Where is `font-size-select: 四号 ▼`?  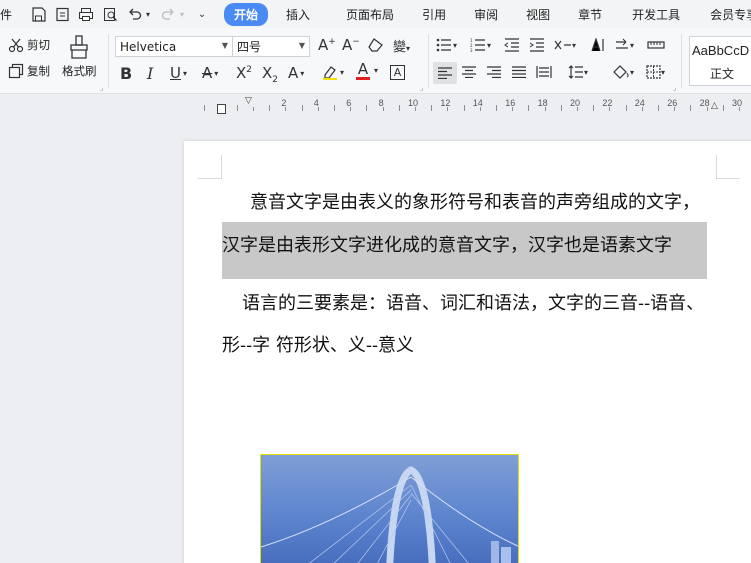 font-size-select: 四号 ▼ is located at coordinates (271, 46).